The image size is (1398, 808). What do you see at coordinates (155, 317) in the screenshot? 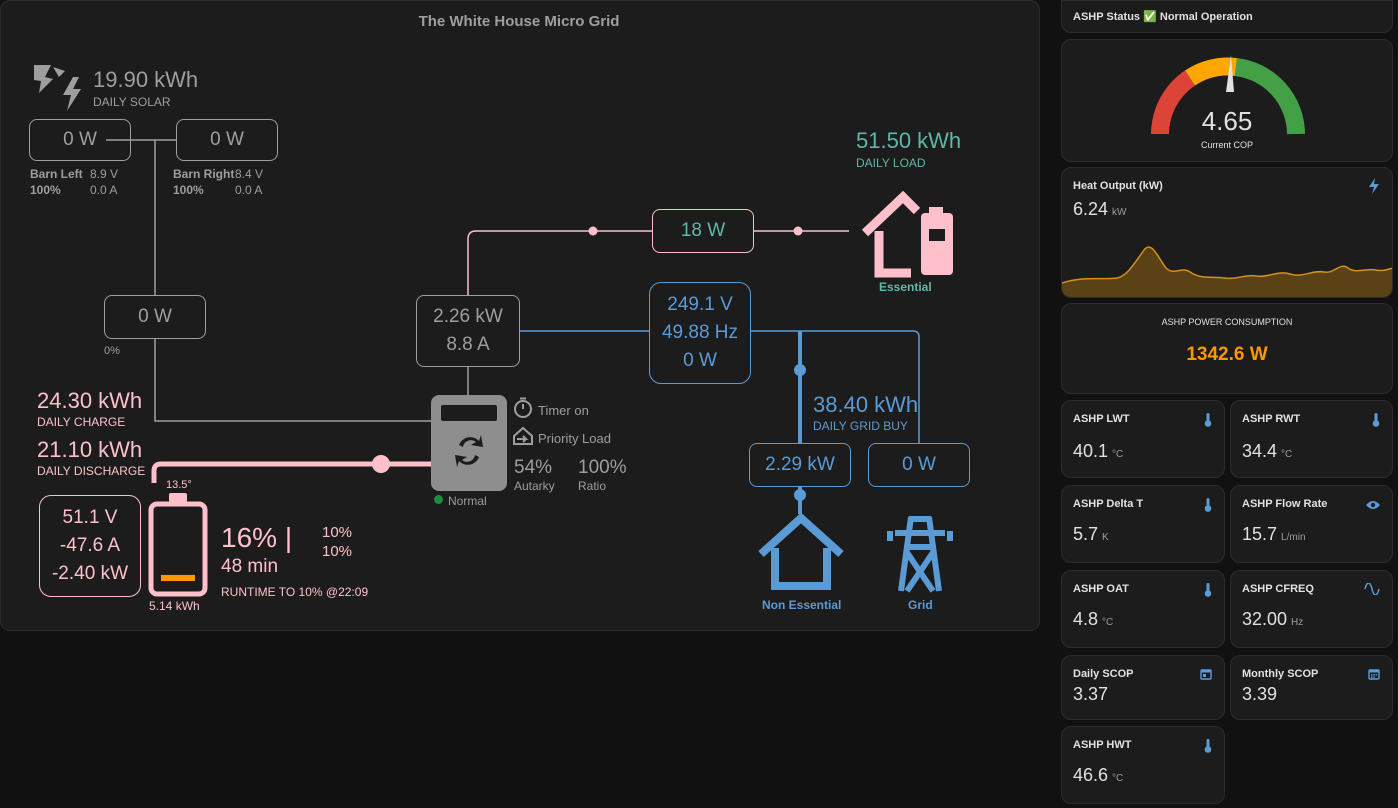
I see `solar-total-power: 0 W` at bounding box center [155, 317].